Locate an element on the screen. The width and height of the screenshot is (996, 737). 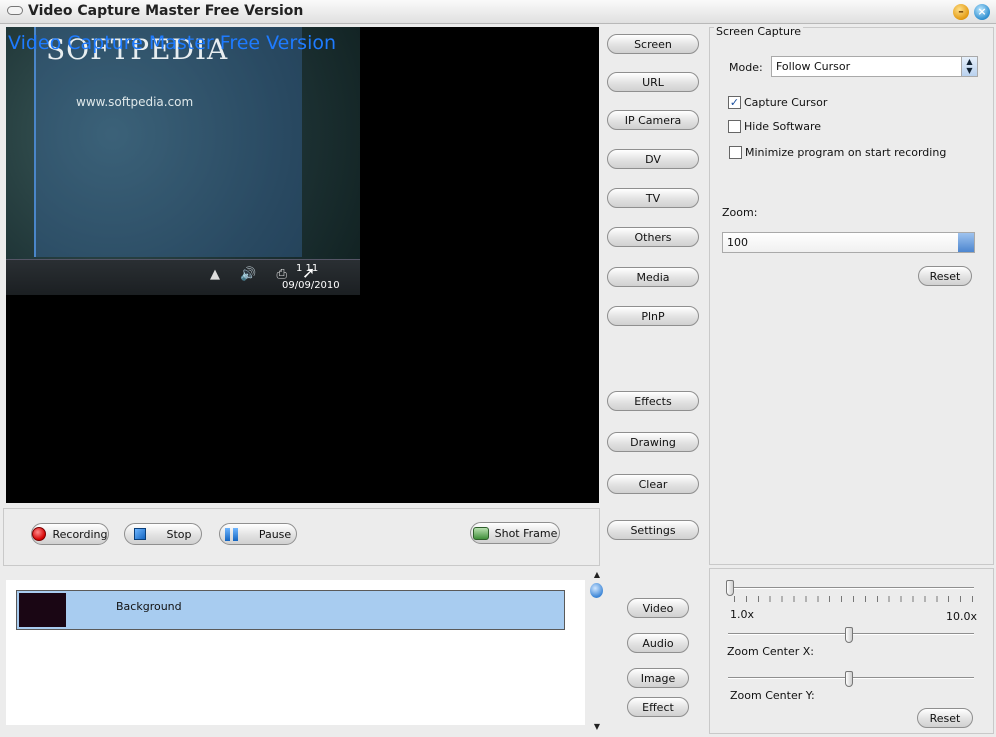
stop-icon is located at coordinates (140, 534).